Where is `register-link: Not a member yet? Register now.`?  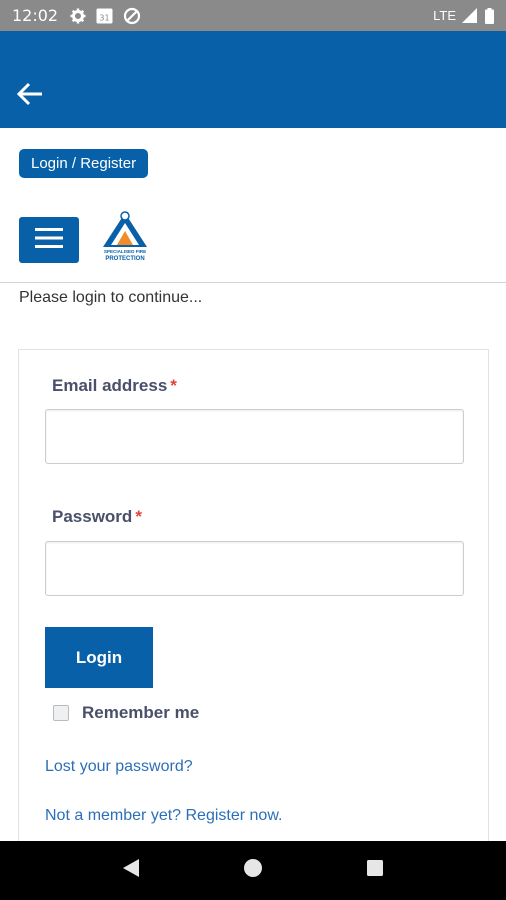
register-link: Not a member yet? Register now. is located at coordinates (163, 816).